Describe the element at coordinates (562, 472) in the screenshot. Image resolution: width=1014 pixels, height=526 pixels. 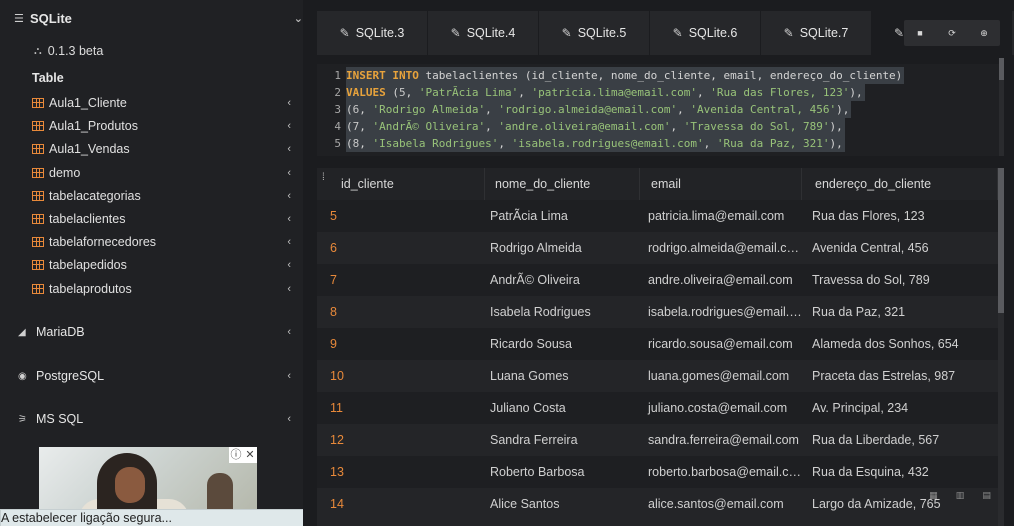
I see `cell-name: Roberto Barbosa` at that location.